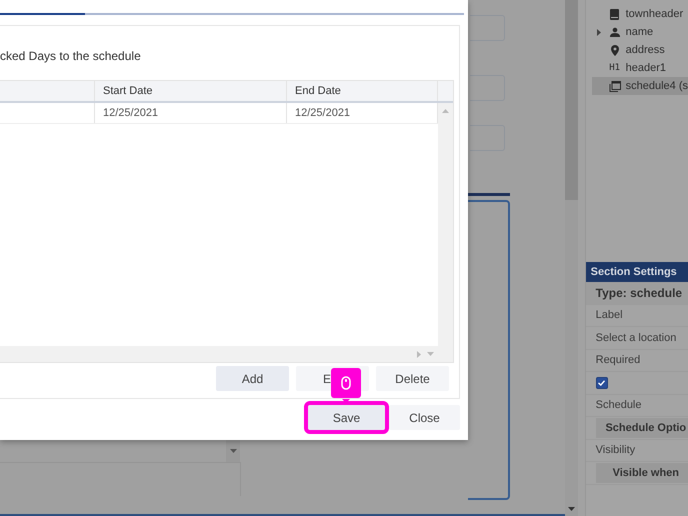 This screenshot has width=688, height=516. Describe the element at coordinates (657, 86) in the screenshot. I see `tree-item-label: schedule4 (s` at that location.